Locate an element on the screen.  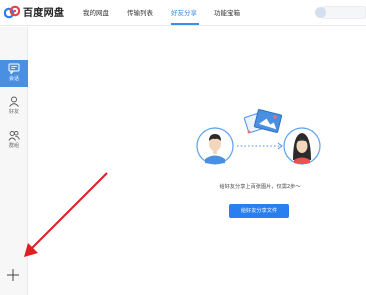
sidebar-item-groups: 群组 is located at coordinates (14, 140).